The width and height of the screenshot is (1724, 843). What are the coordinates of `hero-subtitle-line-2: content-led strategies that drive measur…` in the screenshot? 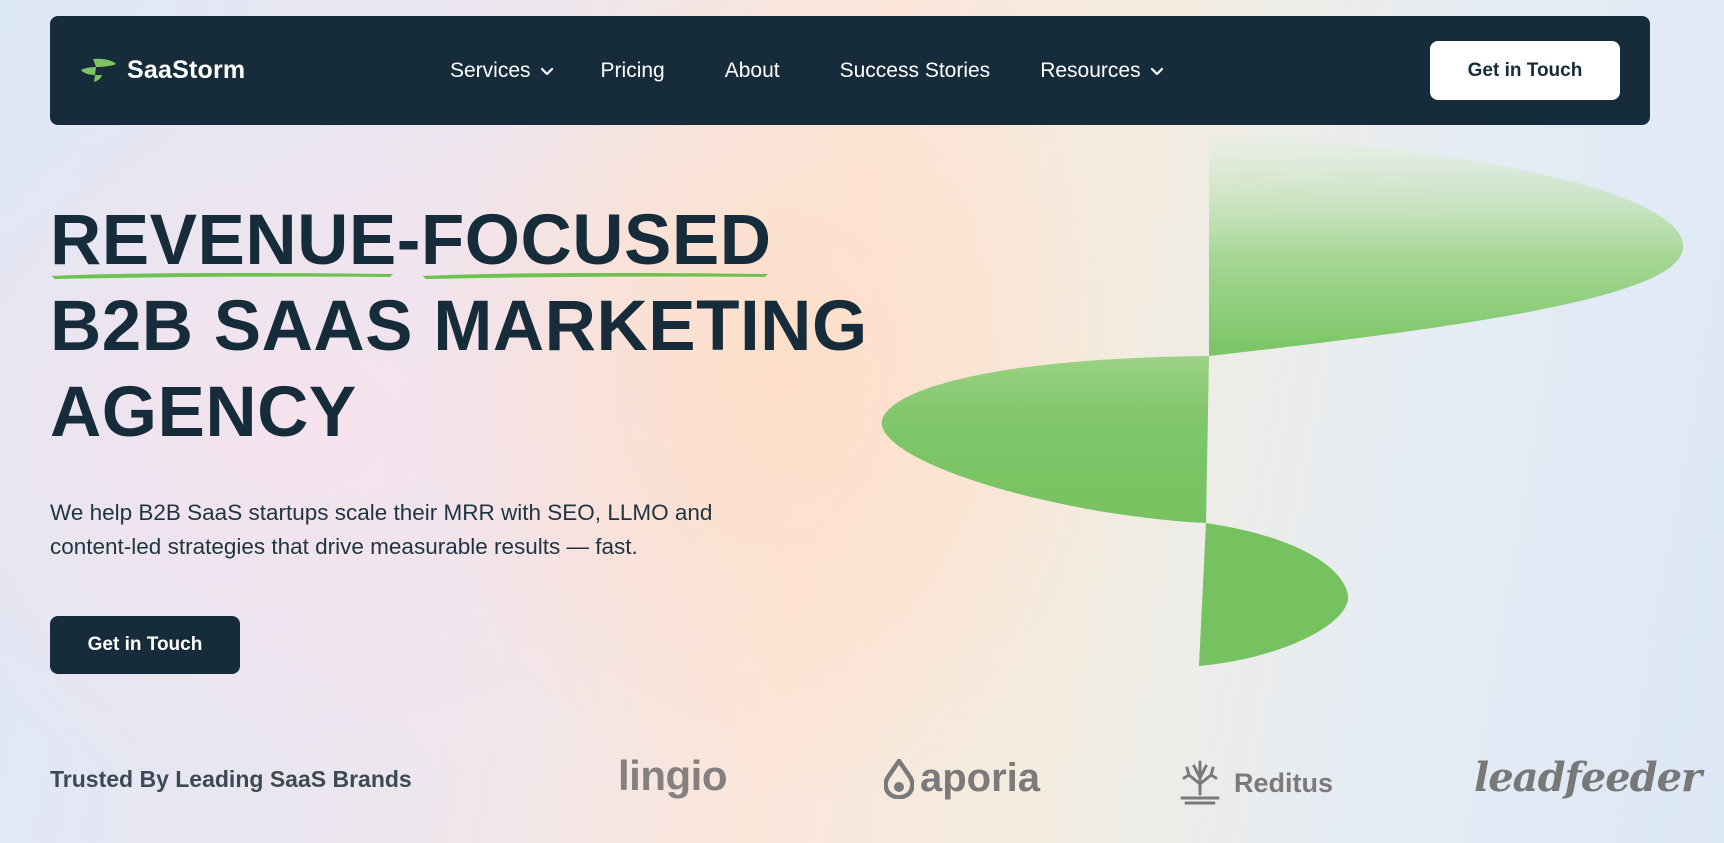 It's located at (344, 546).